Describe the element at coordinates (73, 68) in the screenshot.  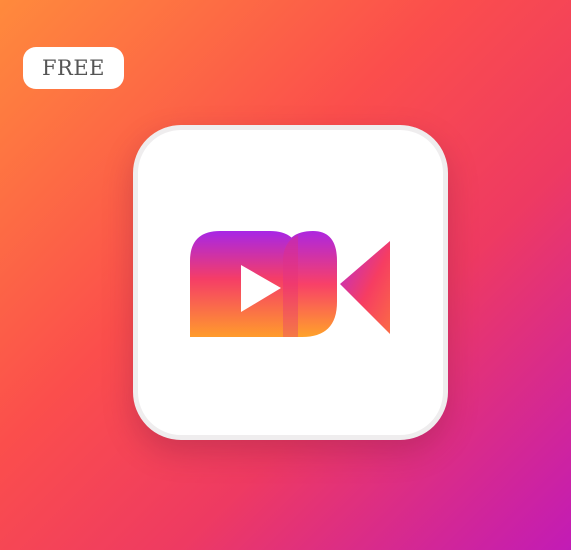
I see `free-badge: FREE` at that location.